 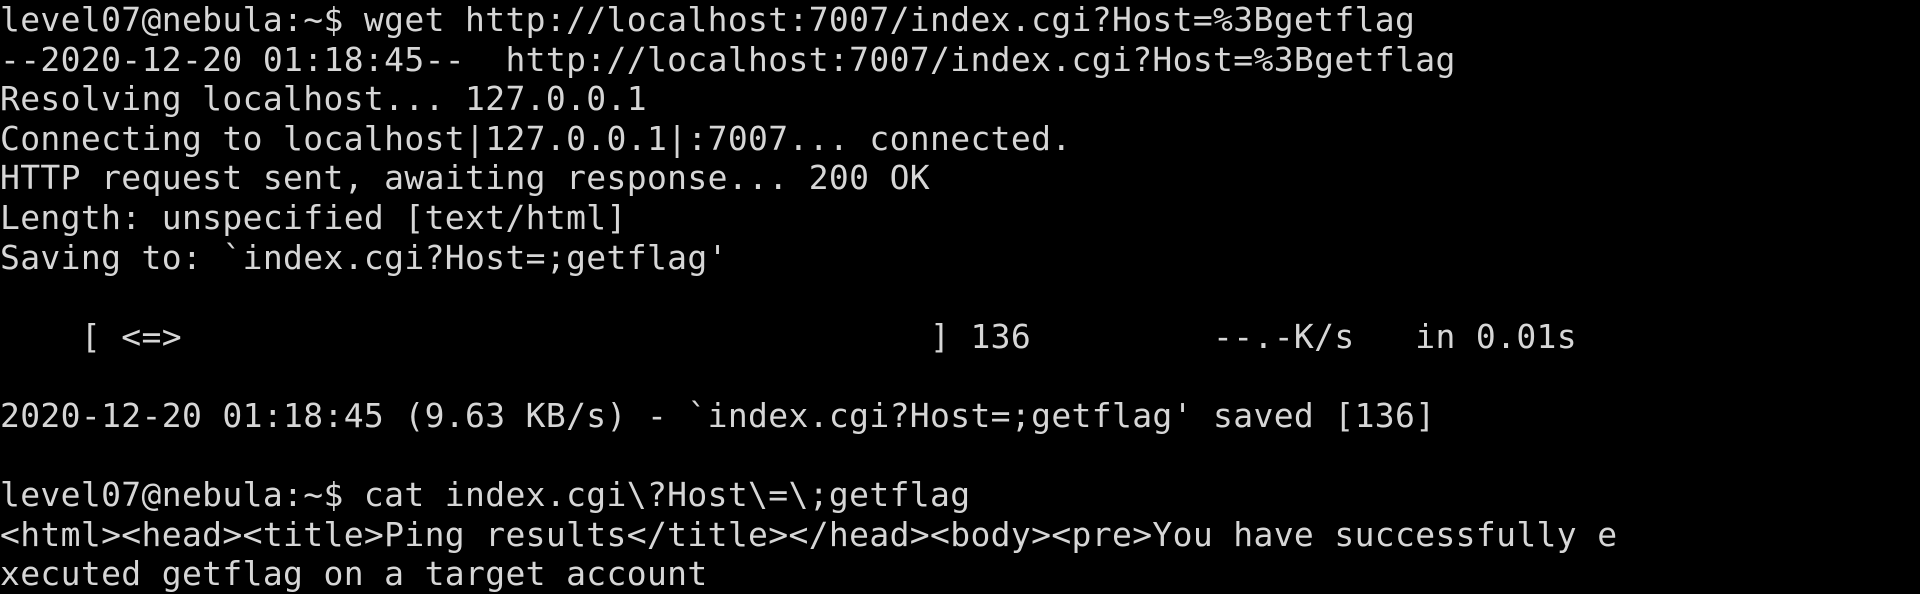 I want to click on wget-length: Length: unspecified [text/html], so click(x=313, y=217).